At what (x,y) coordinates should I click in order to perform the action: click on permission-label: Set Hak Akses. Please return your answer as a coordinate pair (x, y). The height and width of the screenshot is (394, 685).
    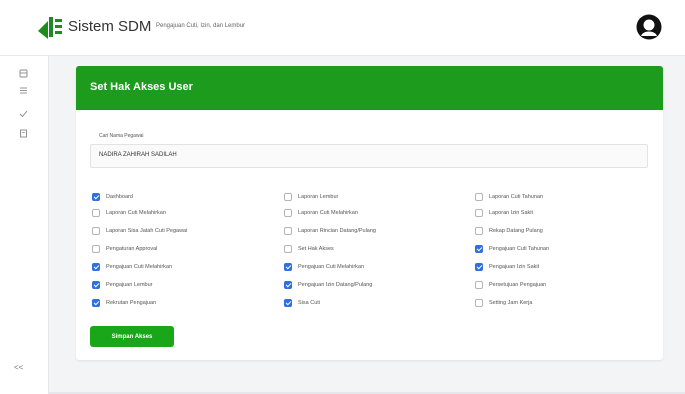
    Looking at the image, I should click on (316, 249).